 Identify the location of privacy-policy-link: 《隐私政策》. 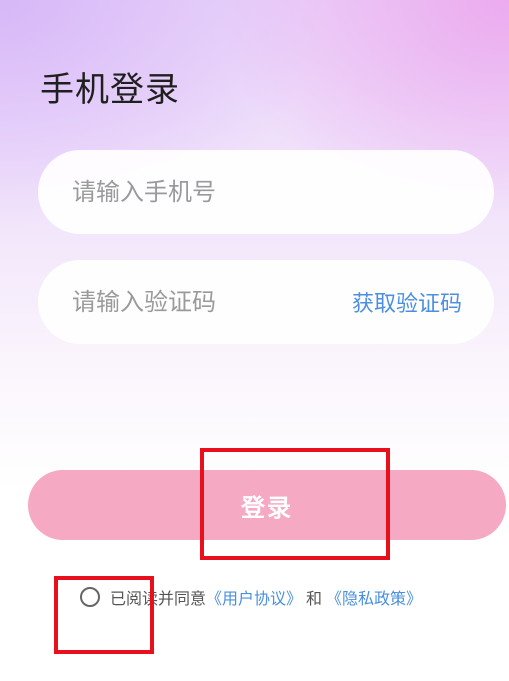
(374, 597).